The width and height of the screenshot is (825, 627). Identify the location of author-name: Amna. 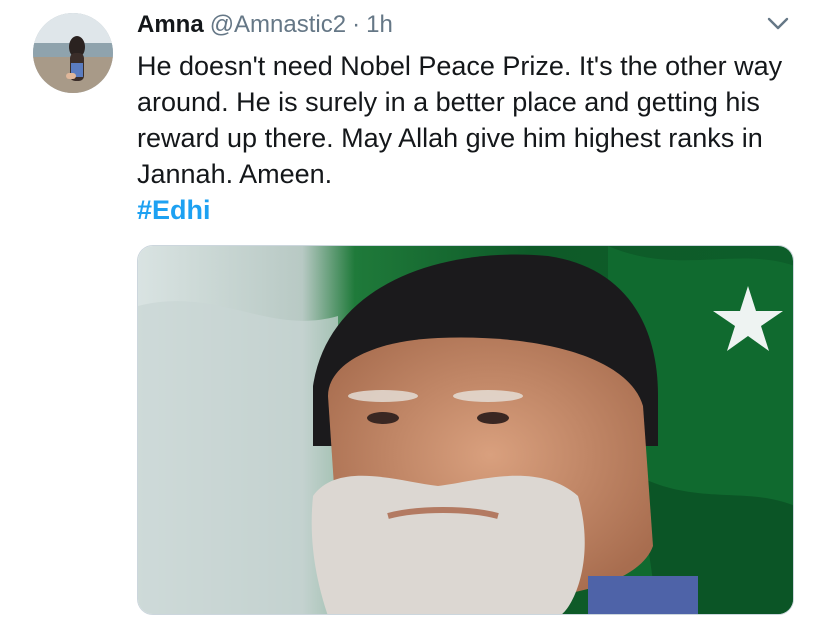
(170, 24).